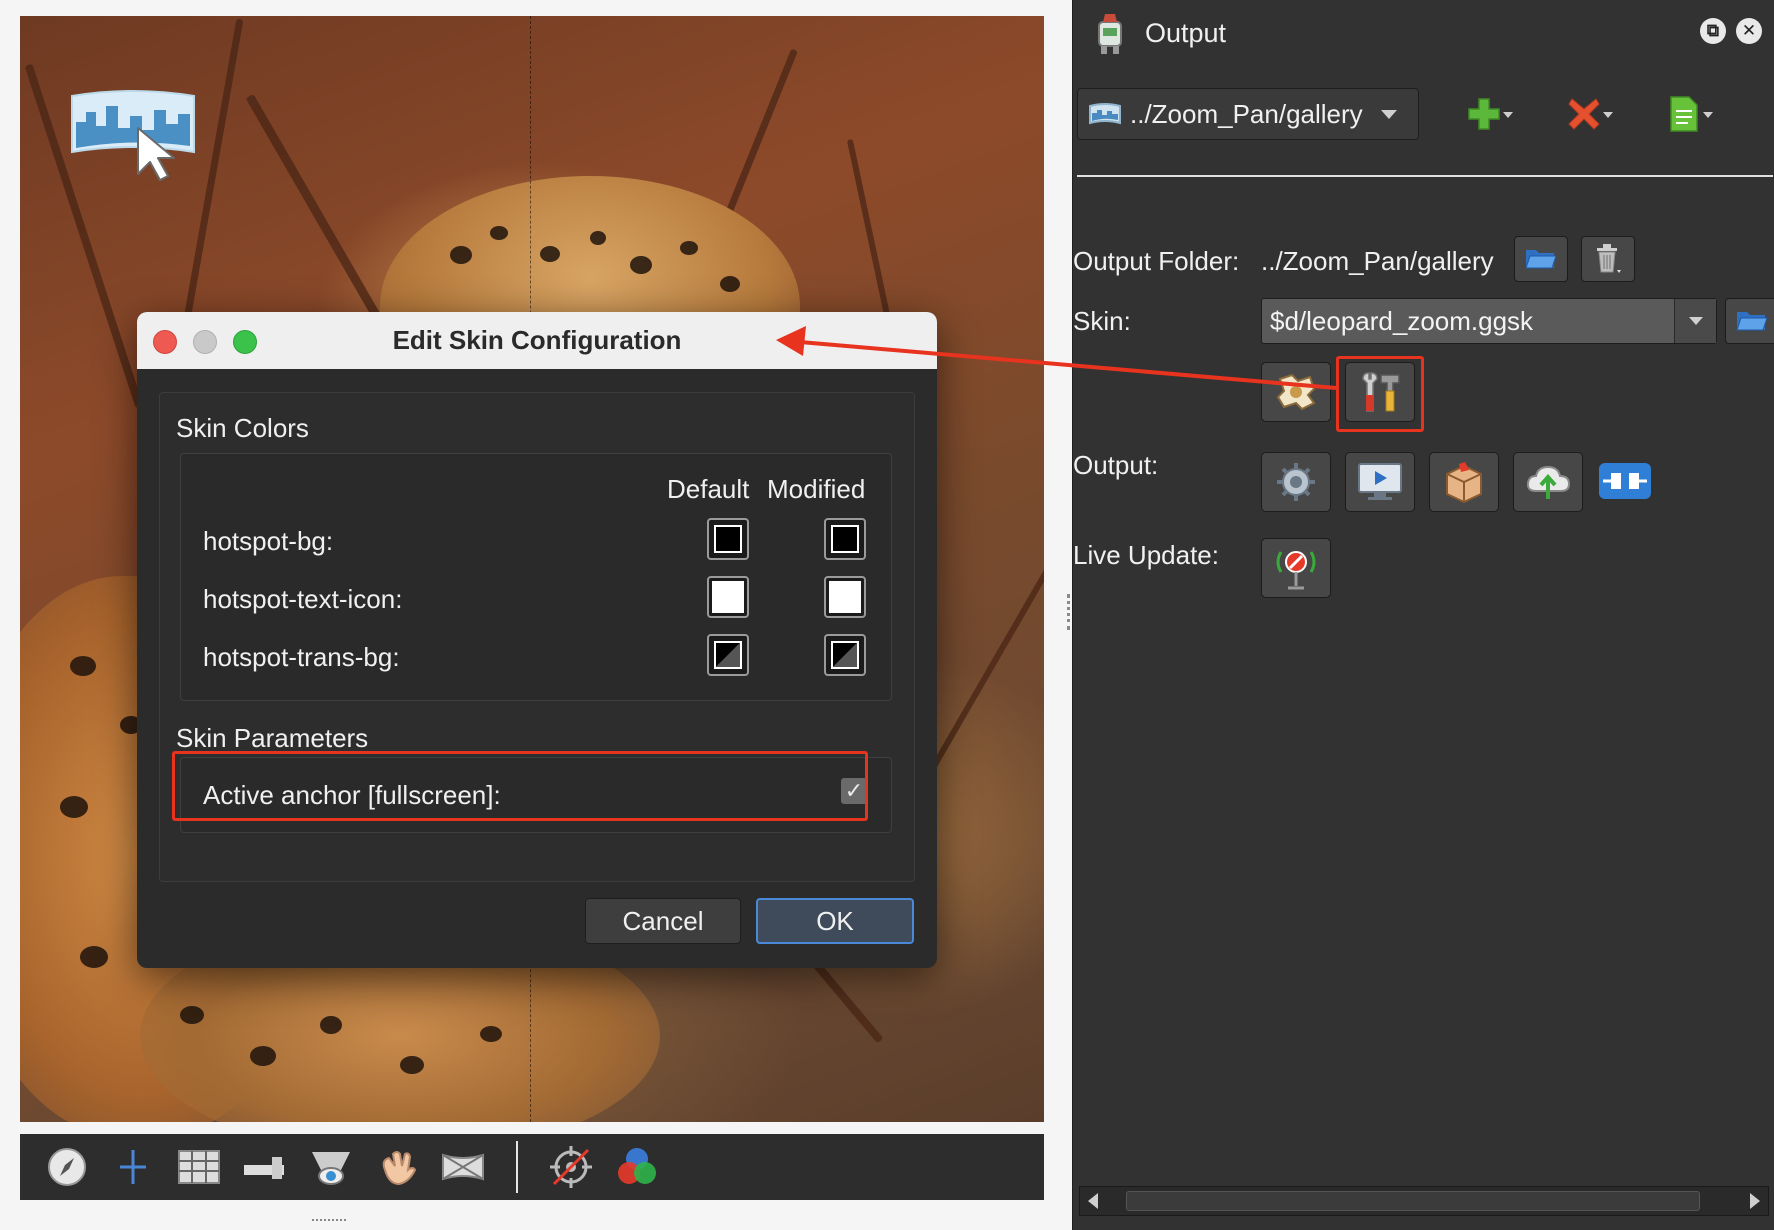 The height and width of the screenshot is (1230, 1774). Describe the element at coordinates (463, 1167) in the screenshot. I see `projection-icon` at that location.